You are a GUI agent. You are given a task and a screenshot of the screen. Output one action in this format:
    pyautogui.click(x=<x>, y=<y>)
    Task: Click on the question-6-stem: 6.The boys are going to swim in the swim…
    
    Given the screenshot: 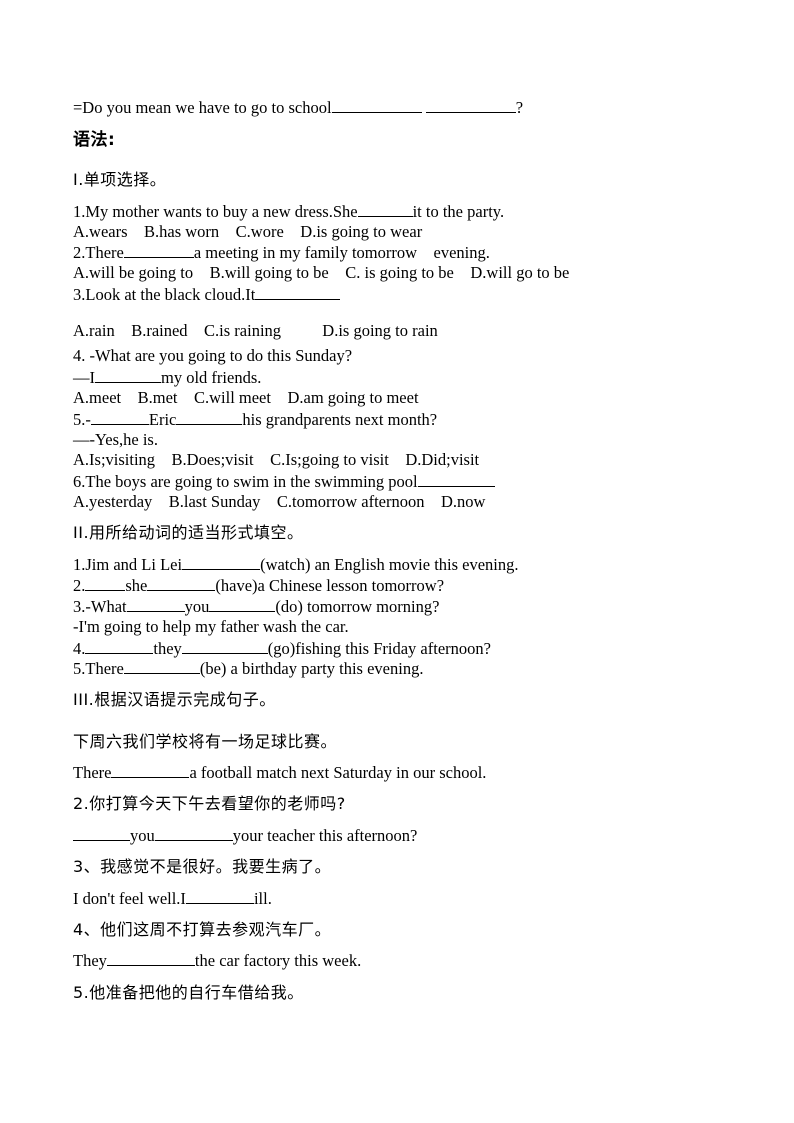 What is the action you would take?
    pyautogui.click(x=284, y=481)
    